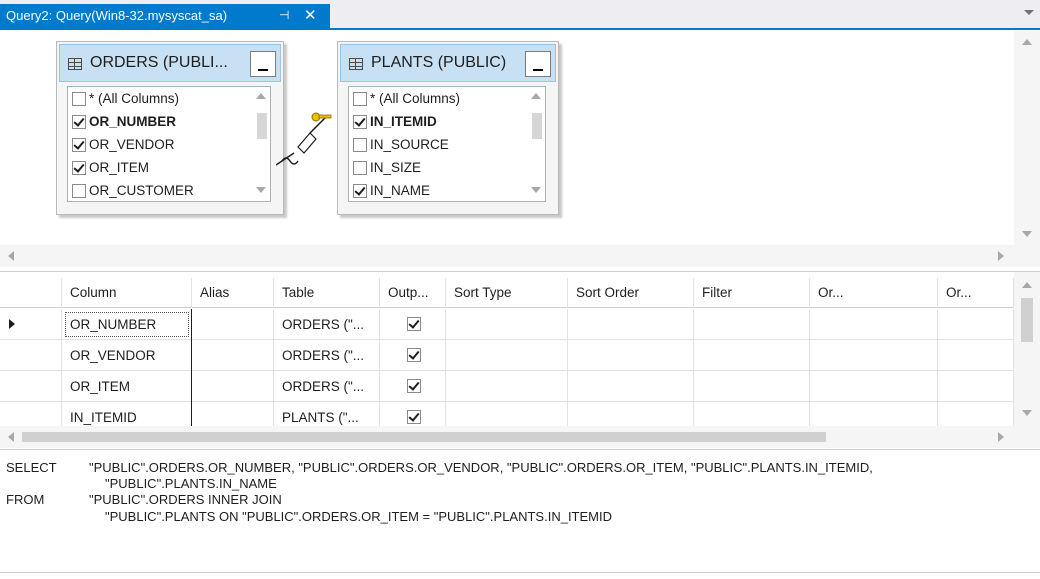 This screenshot has height=579, width=1040. What do you see at coordinates (1027, 349) in the screenshot?
I see `grid-vertical-scrollbar` at bounding box center [1027, 349].